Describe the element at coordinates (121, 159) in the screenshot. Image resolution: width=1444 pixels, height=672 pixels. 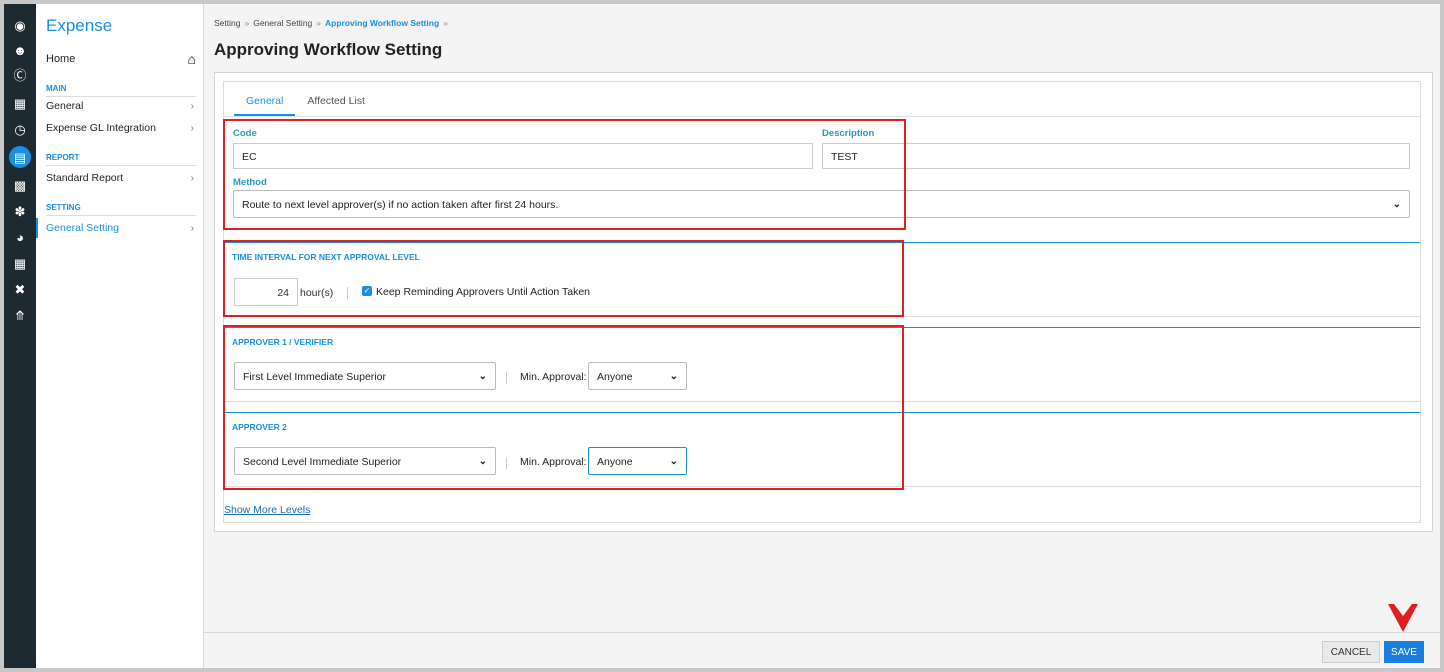
I see `menu-section-report: REPORT` at that location.